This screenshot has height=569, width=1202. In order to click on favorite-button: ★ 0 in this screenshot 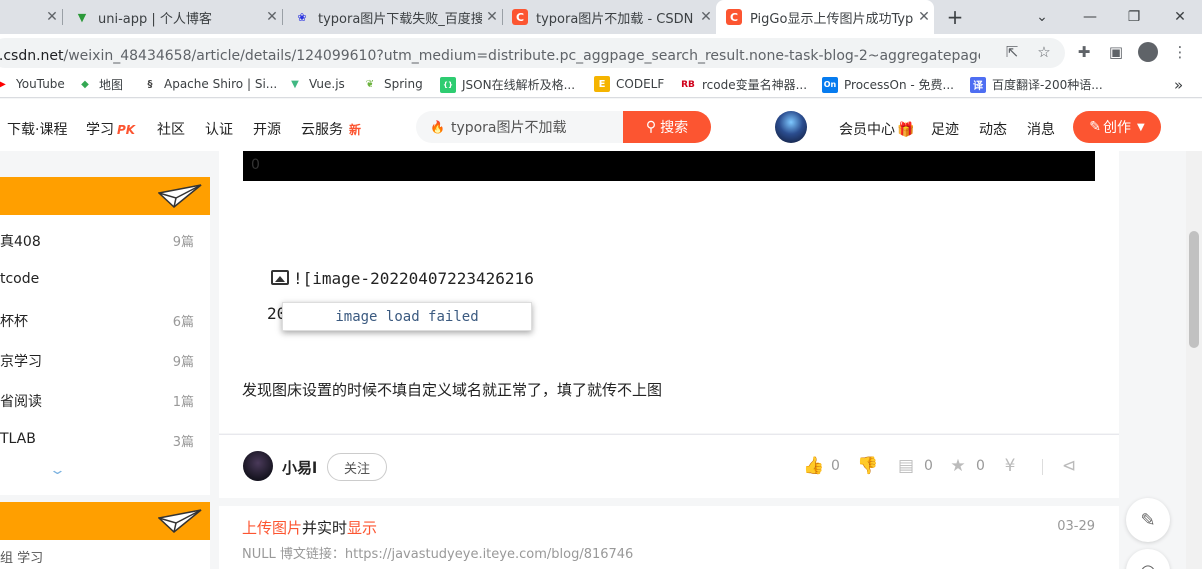, I will do `click(966, 466)`.